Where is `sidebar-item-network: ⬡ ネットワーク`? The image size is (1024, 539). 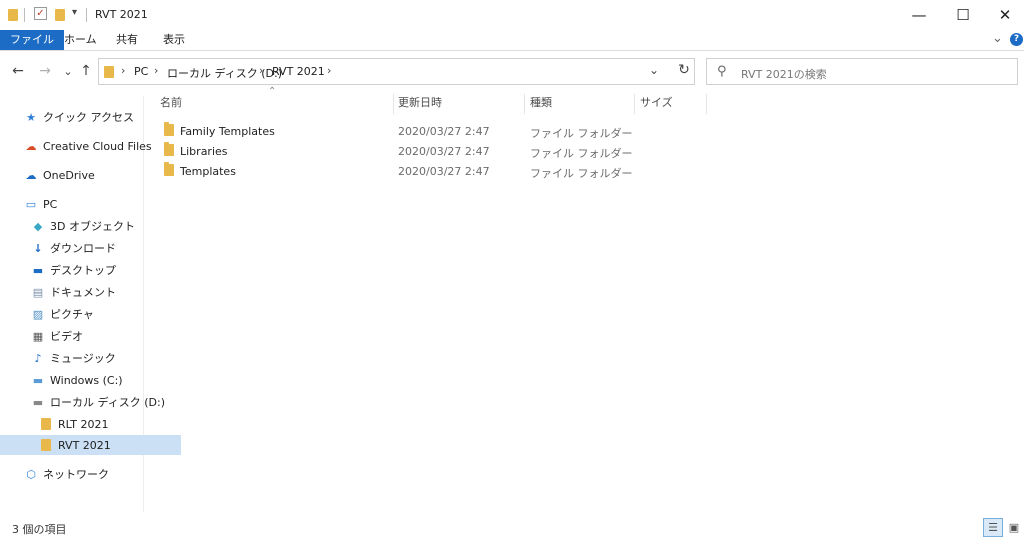
sidebar-item-network: ⬡ ネットワーク is located at coordinates (83, 474).